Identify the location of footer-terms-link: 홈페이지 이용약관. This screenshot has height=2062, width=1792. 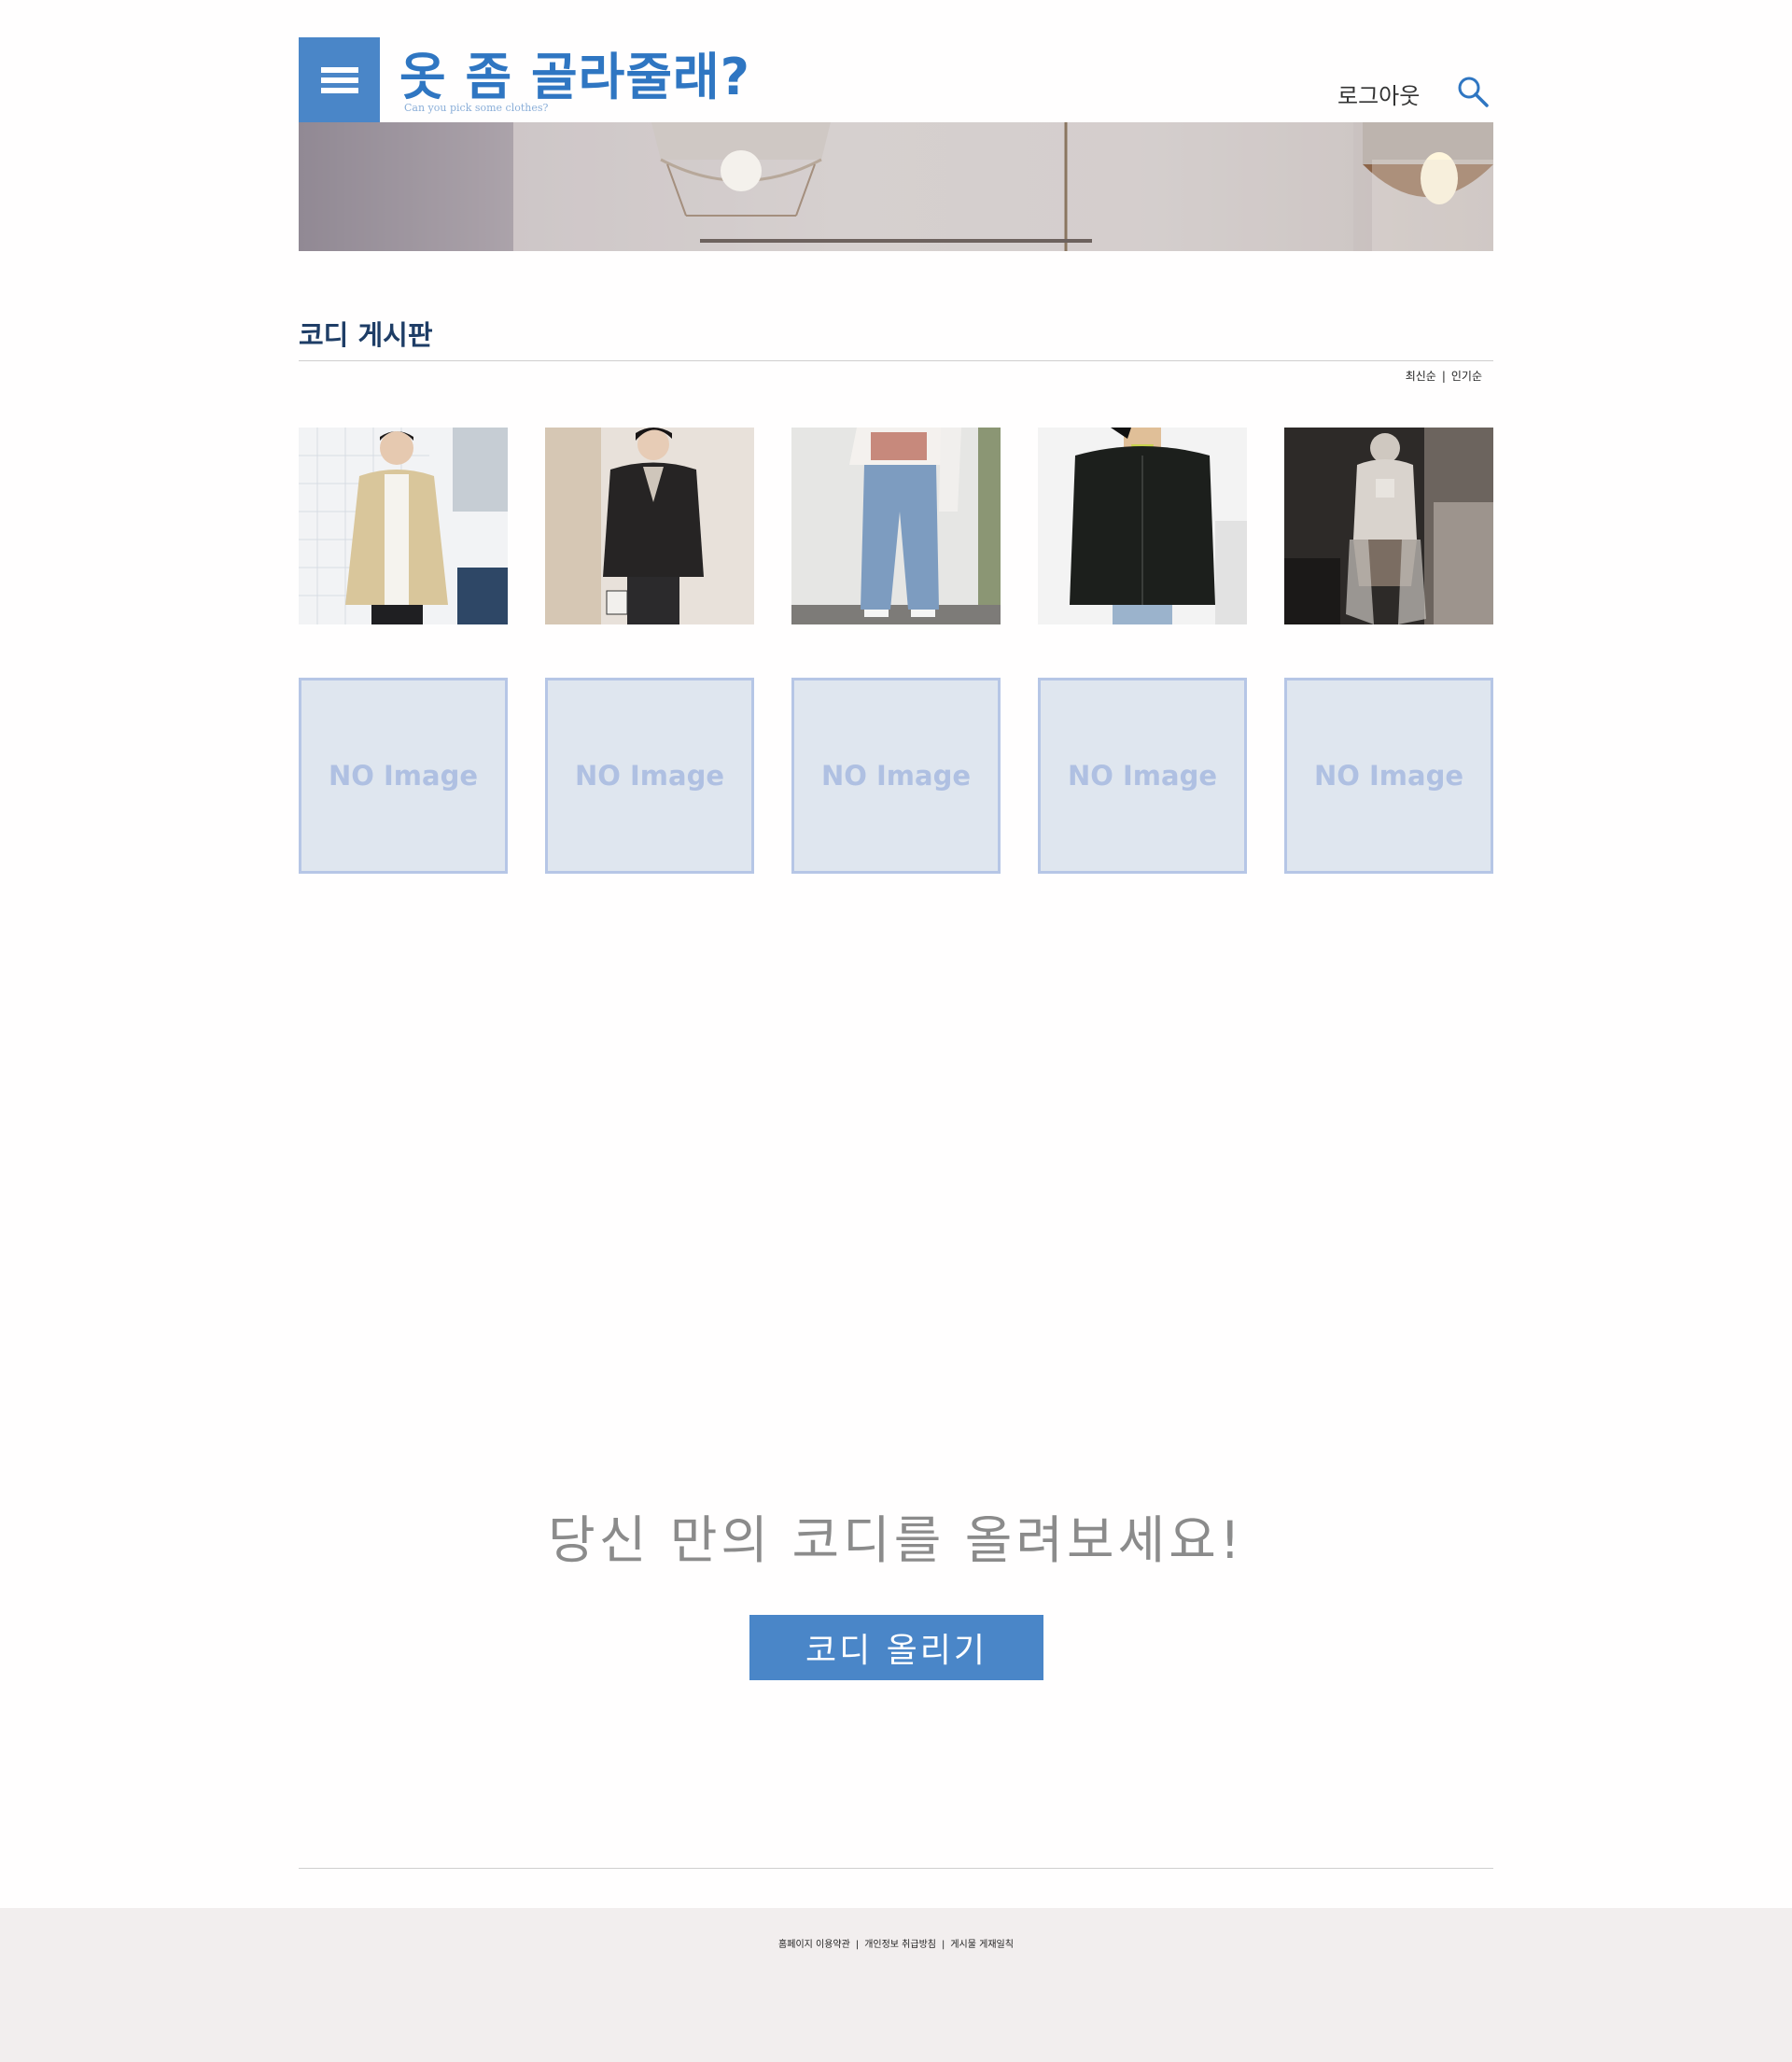
(814, 1945).